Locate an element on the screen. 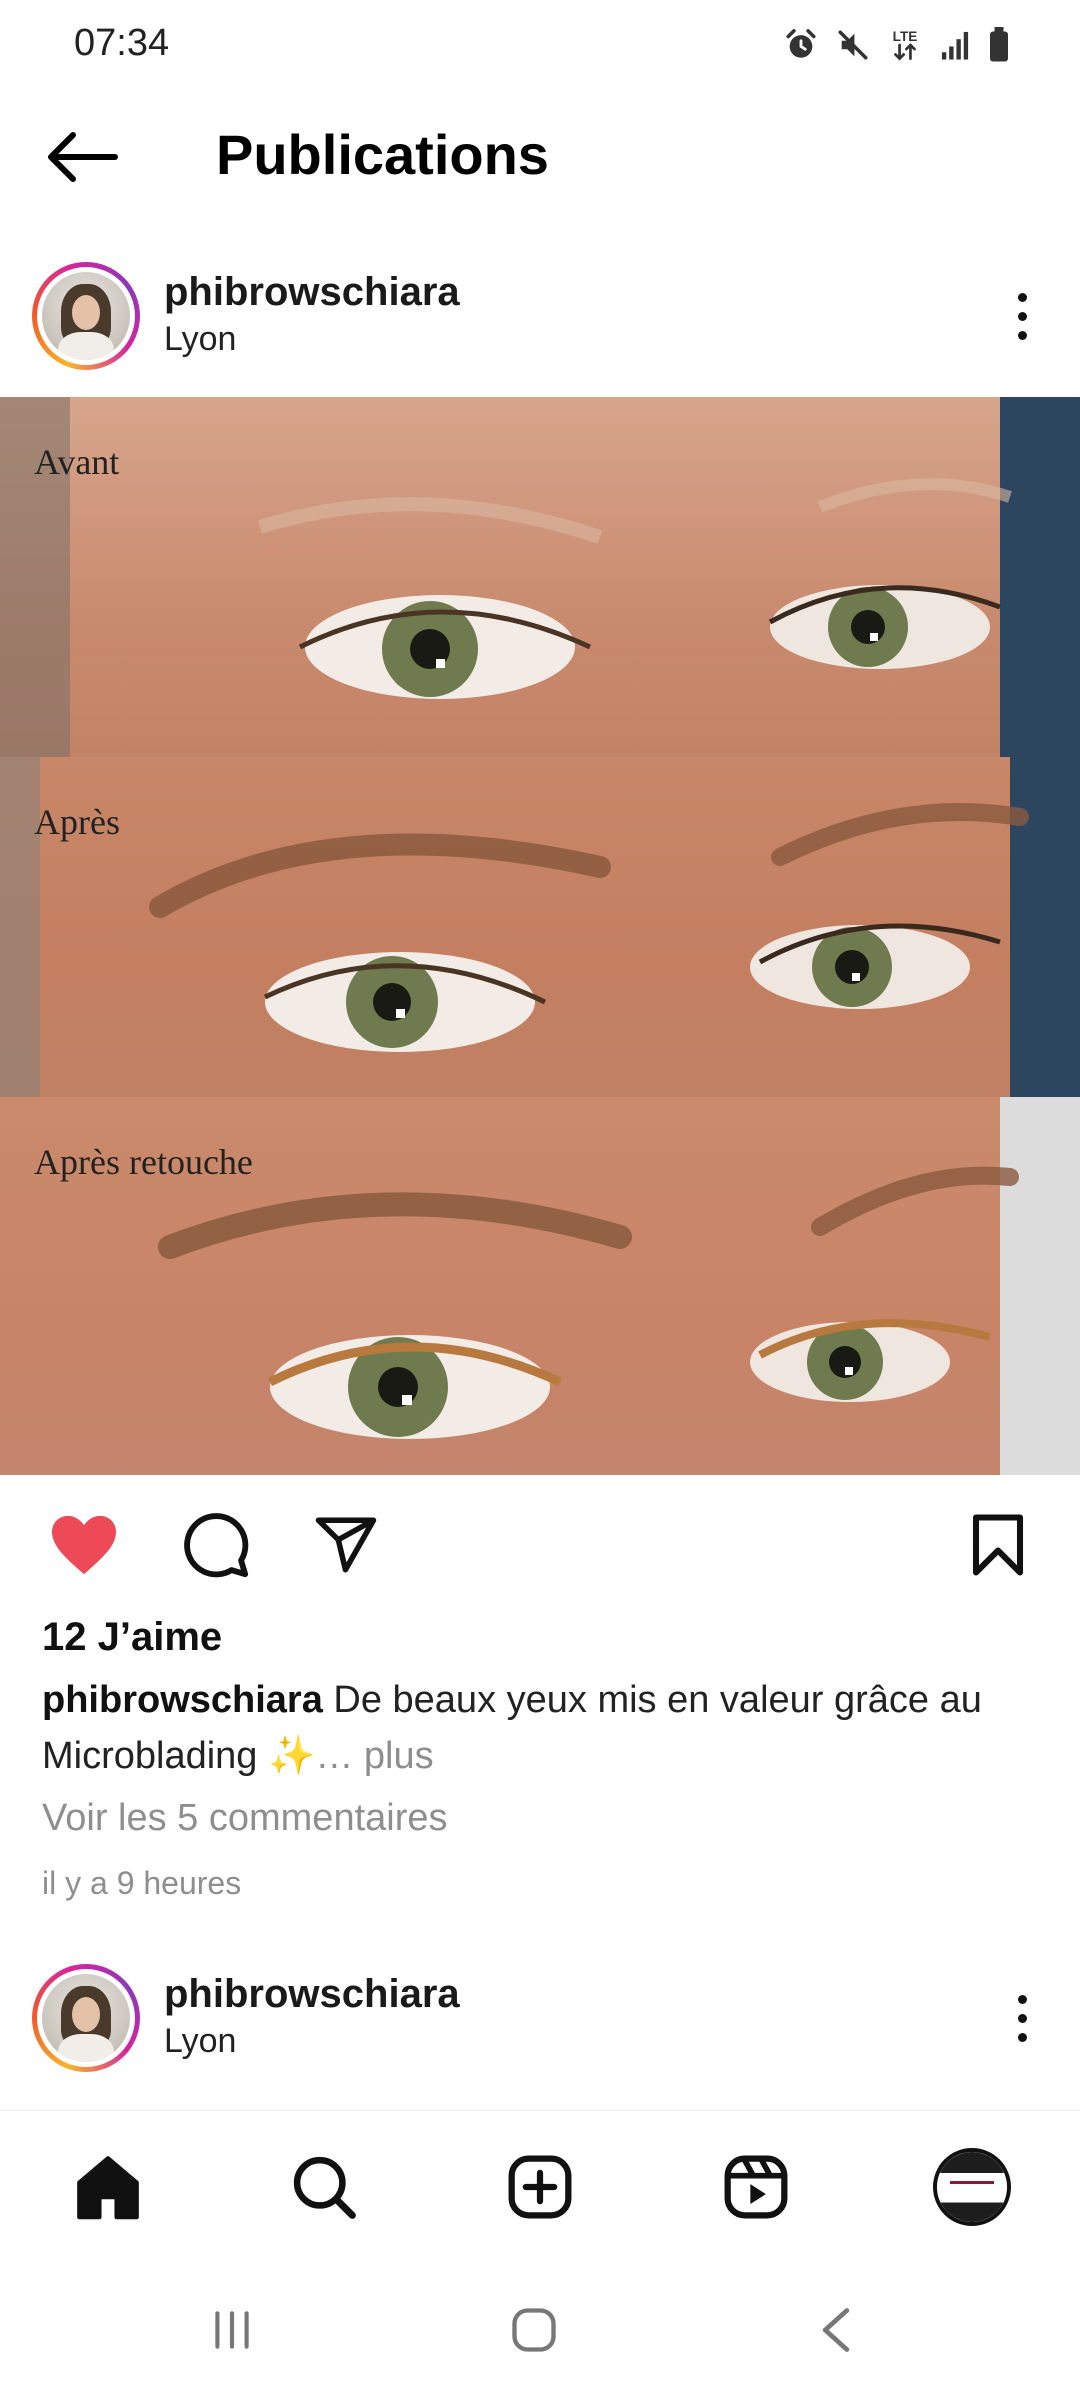  nav-home is located at coordinates (108, 2187).